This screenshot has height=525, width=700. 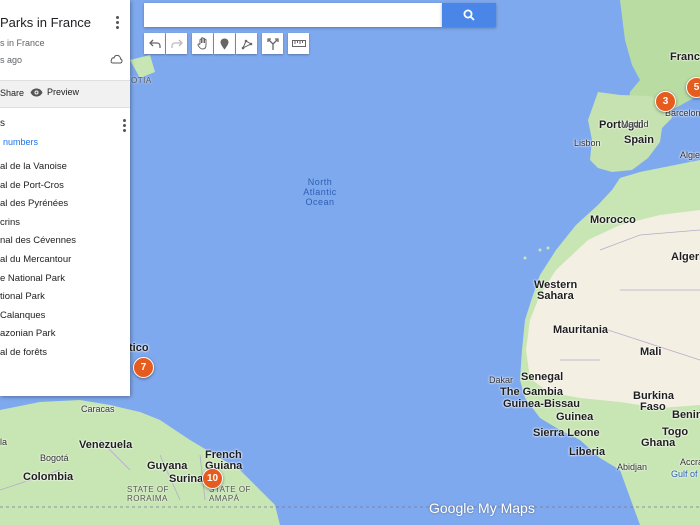 What do you see at coordinates (147, 498) in the screenshot?
I see `label-roraima-2: RORAIMA` at bounding box center [147, 498].